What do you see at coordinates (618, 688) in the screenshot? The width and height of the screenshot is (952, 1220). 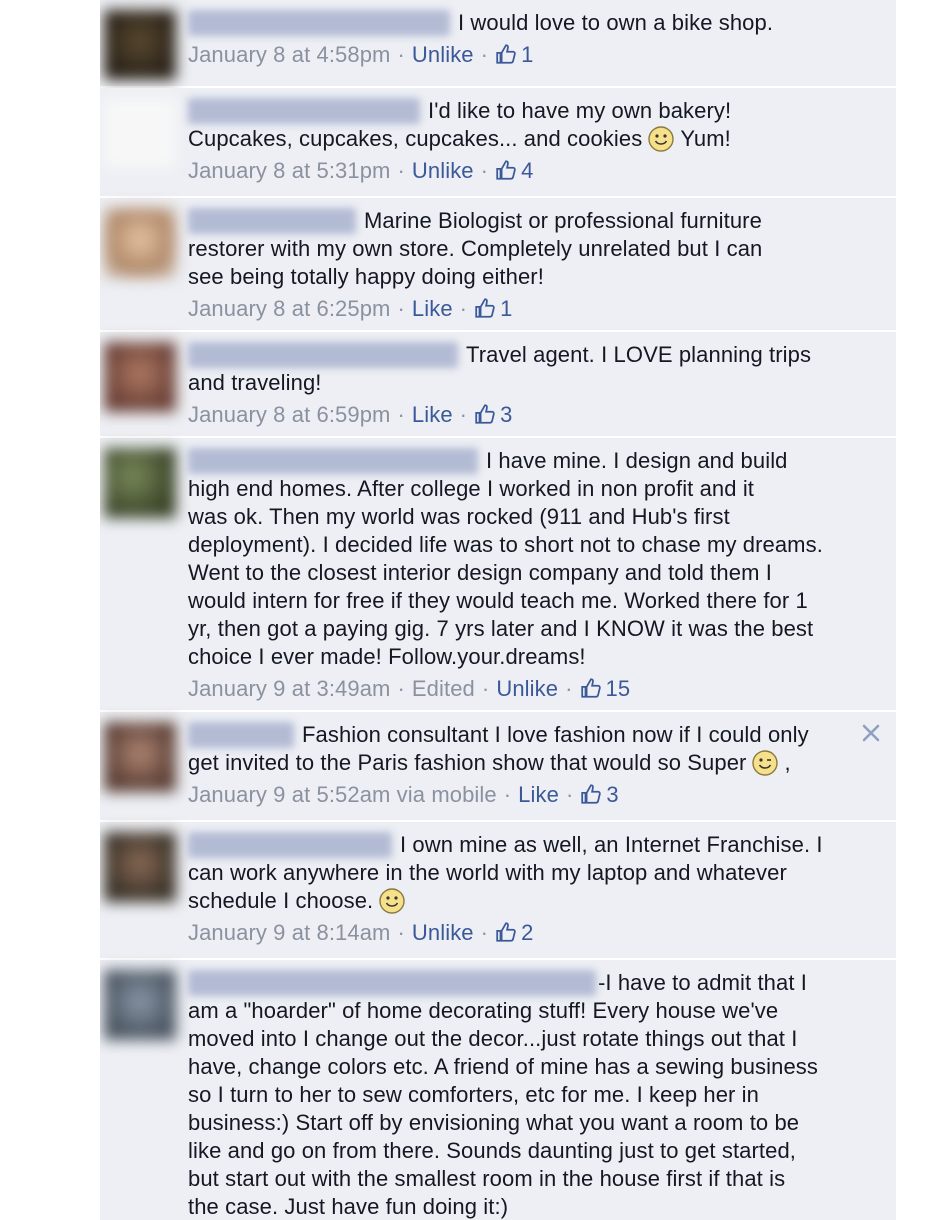 I see `like-count-value: 15` at bounding box center [618, 688].